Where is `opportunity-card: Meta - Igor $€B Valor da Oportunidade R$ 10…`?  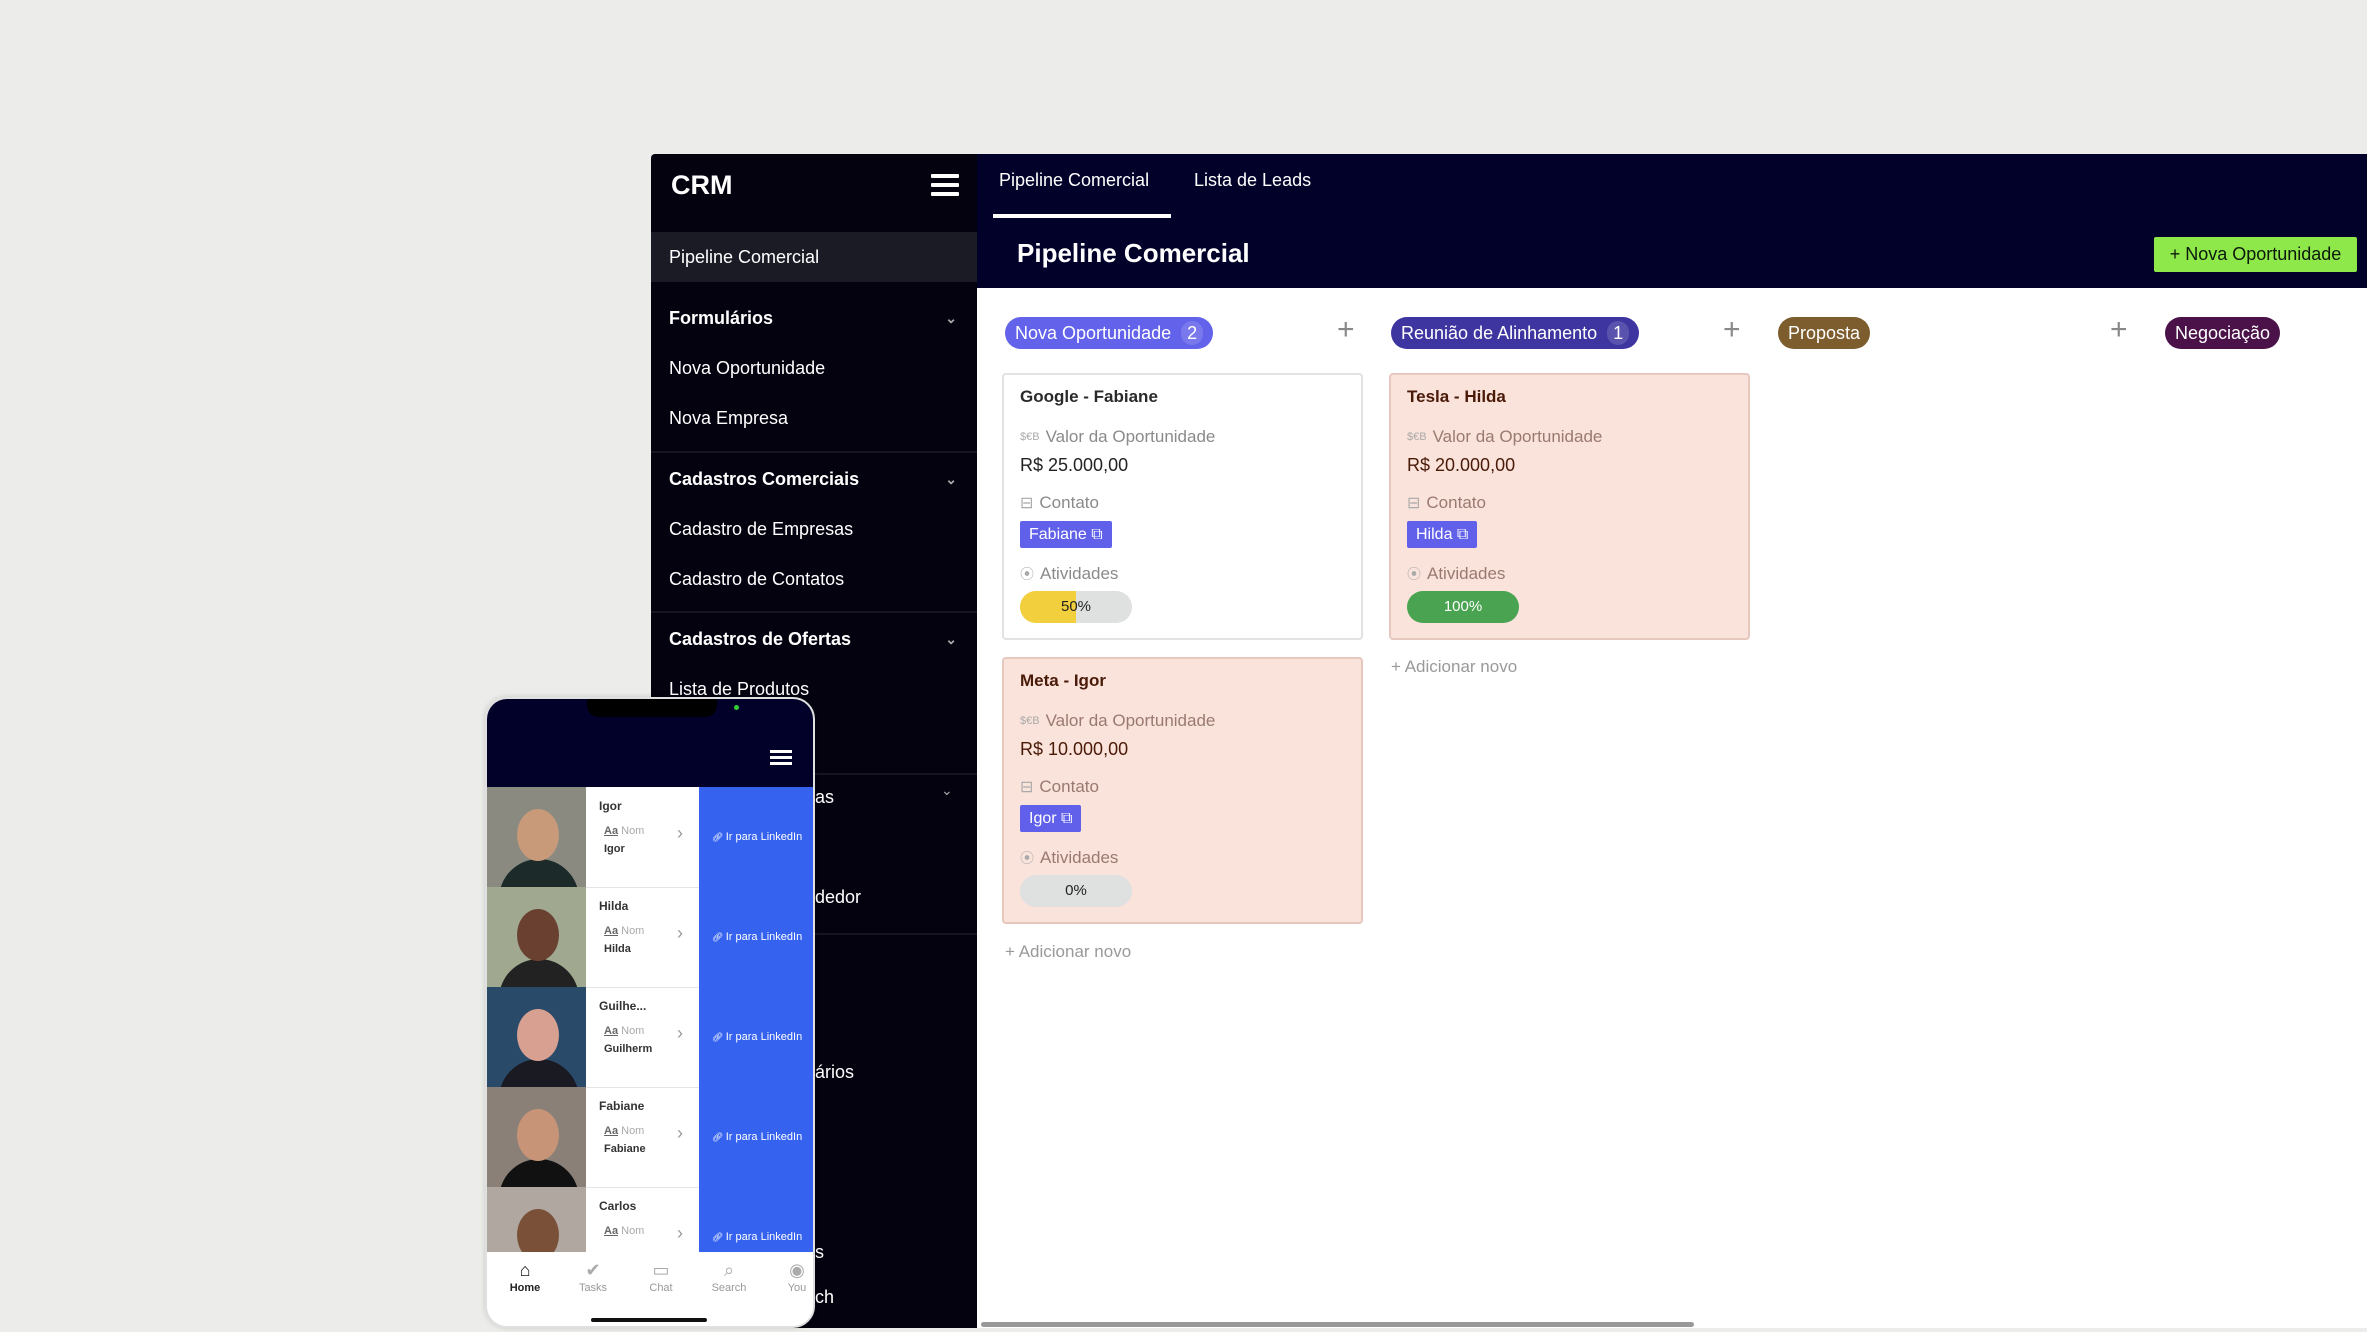 opportunity-card: Meta - Igor $€B Valor da Oportunidade R$ 10… is located at coordinates (1182, 790).